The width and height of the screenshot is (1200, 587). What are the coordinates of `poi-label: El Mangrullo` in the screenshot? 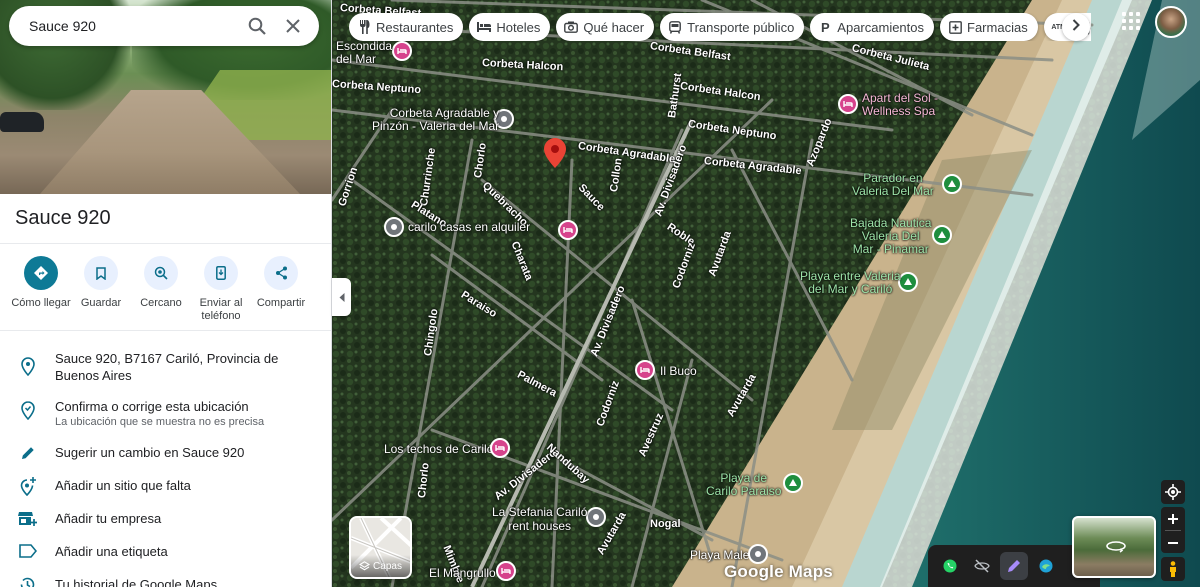 It's located at (462, 573).